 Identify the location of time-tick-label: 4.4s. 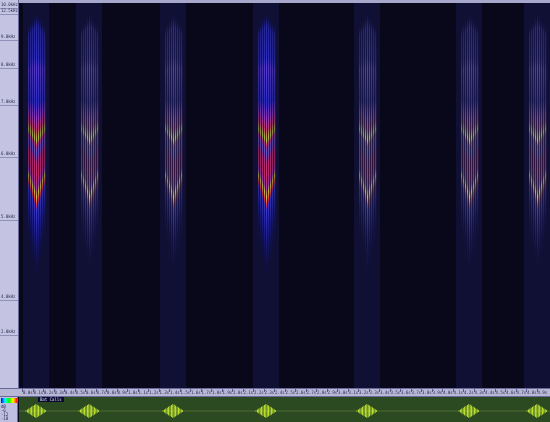
(490, 392).